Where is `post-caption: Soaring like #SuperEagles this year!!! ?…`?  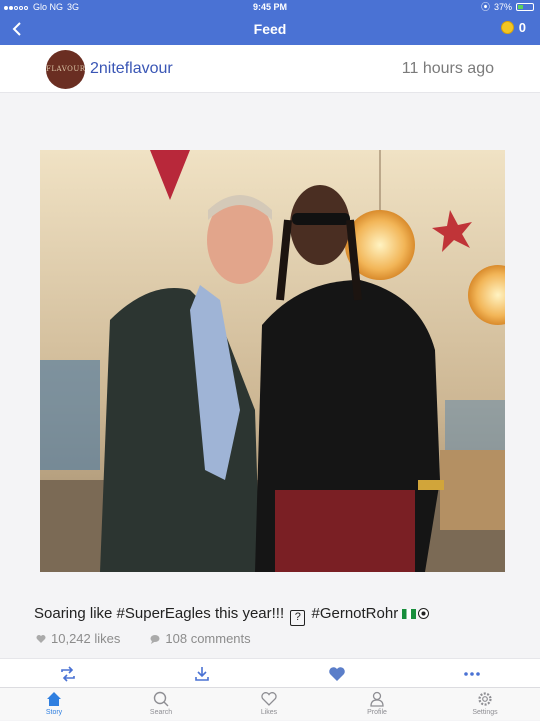 post-caption: Soaring like #SuperEagles this year!!! ?… is located at coordinates (232, 615).